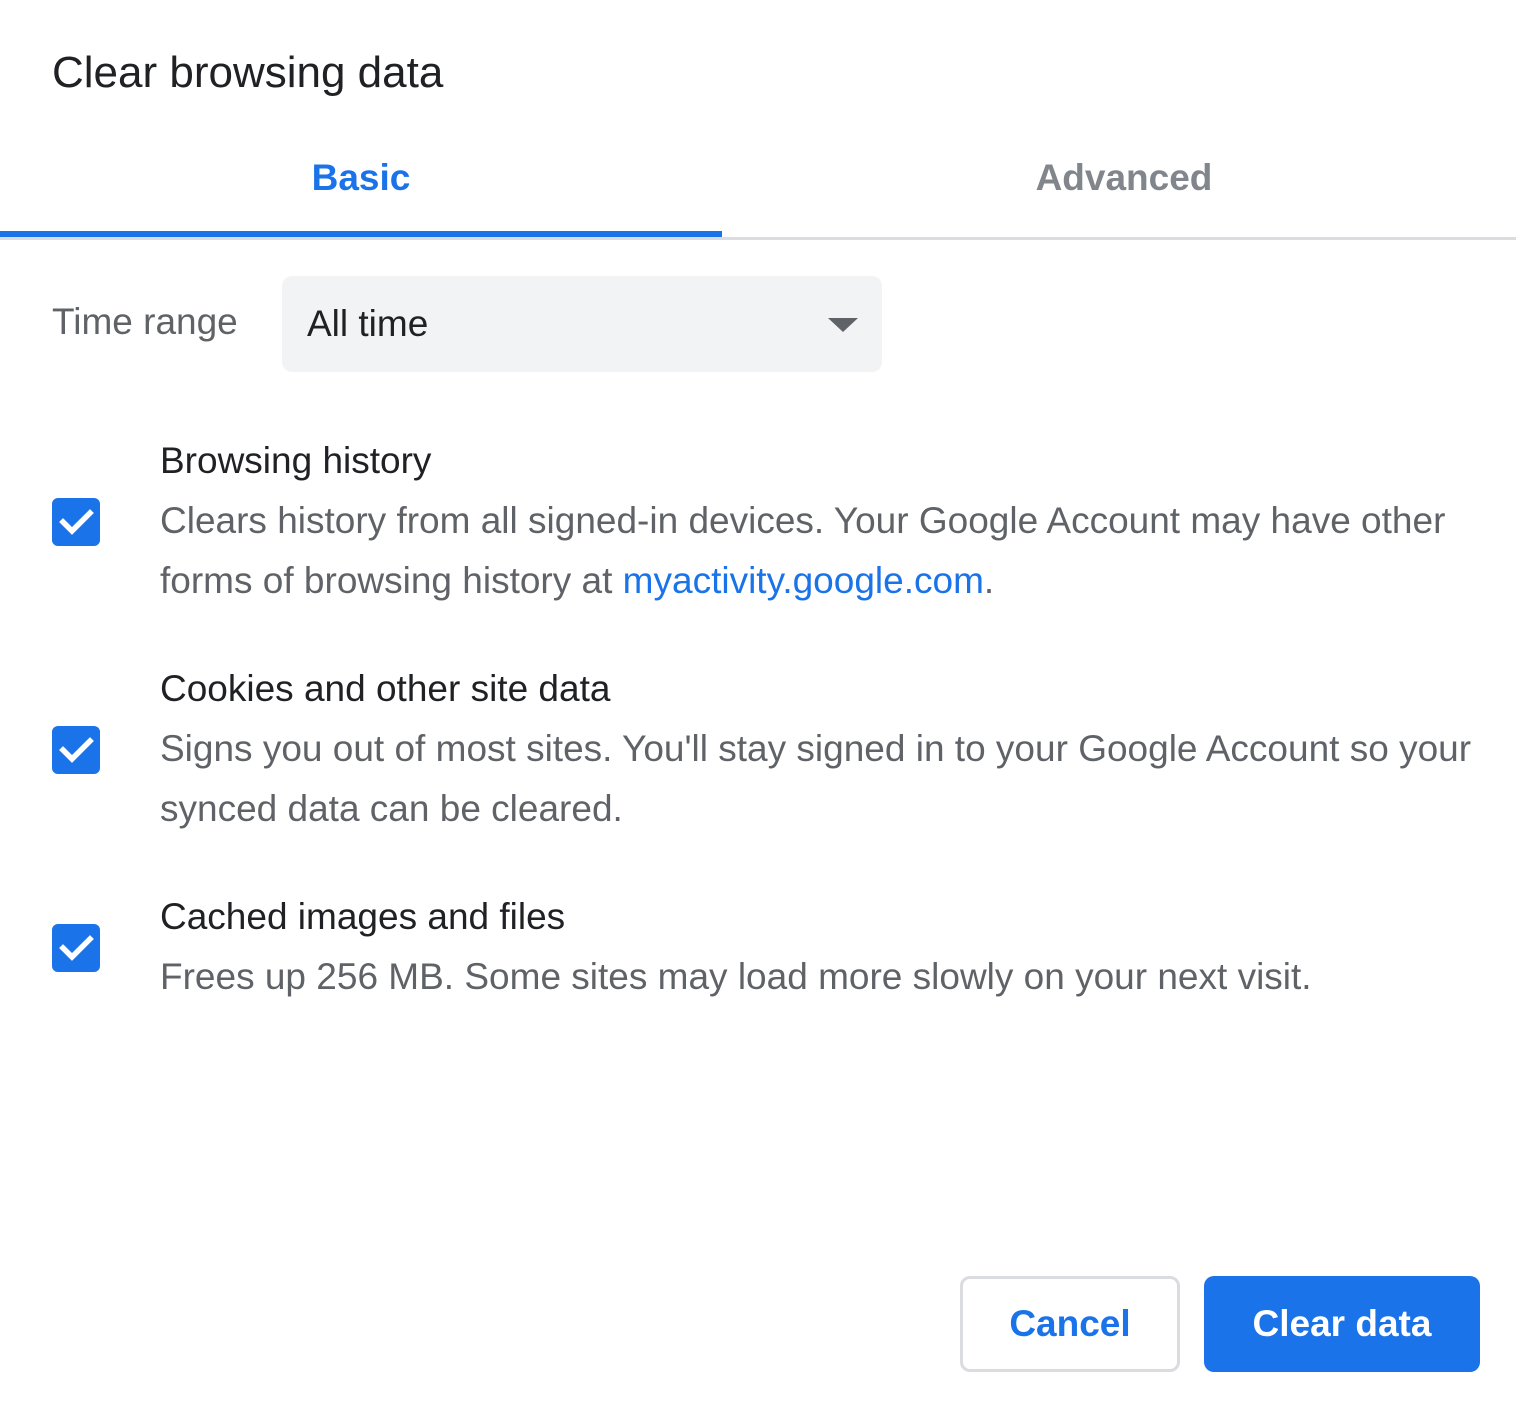  What do you see at coordinates (296, 460) in the screenshot?
I see `option-title: Browsing history` at bounding box center [296, 460].